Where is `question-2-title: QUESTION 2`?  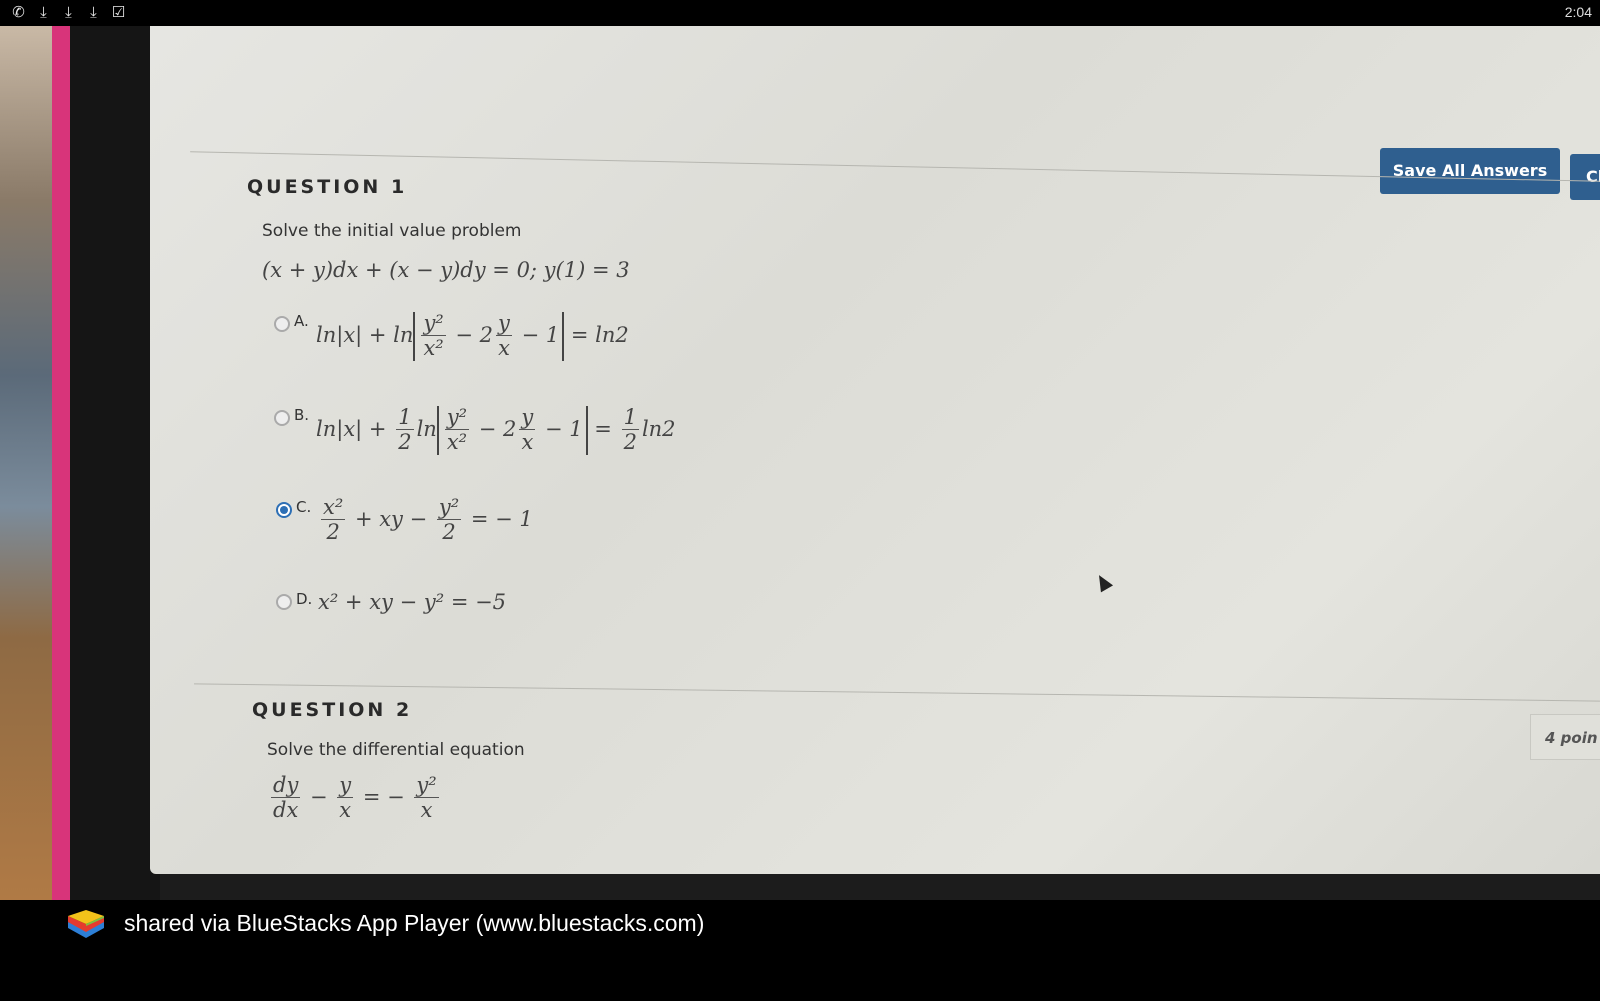 question-2-title: QUESTION 2 is located at coordinates (332, 710).